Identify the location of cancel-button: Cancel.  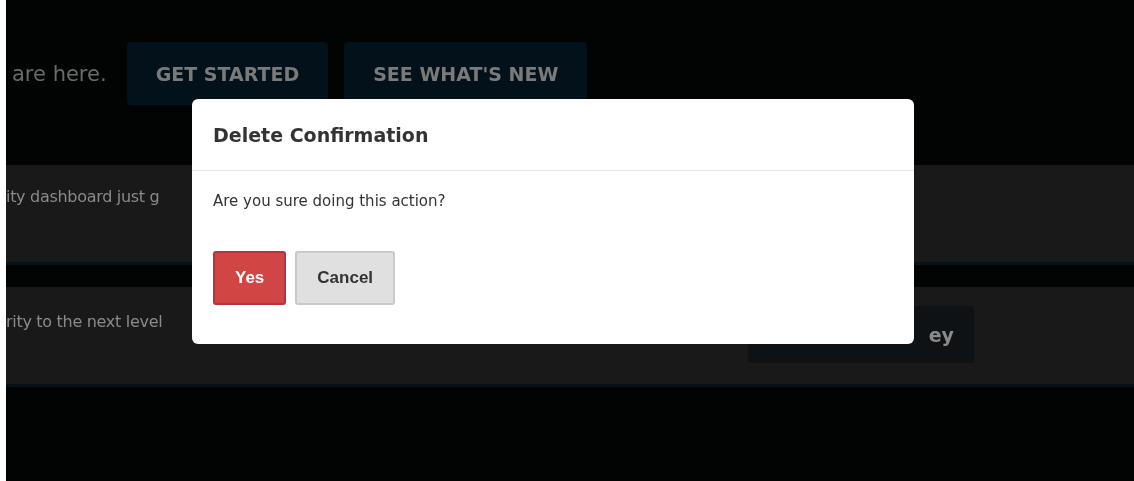
(345, 278).